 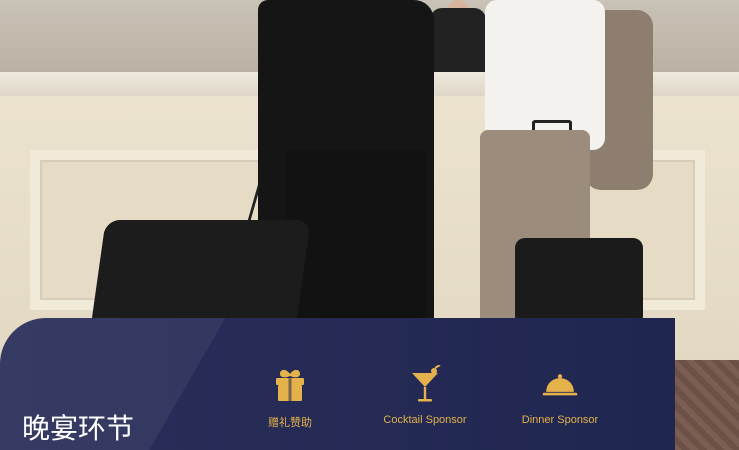 I want to click on black-suitcase, so click(x=200, y=275).